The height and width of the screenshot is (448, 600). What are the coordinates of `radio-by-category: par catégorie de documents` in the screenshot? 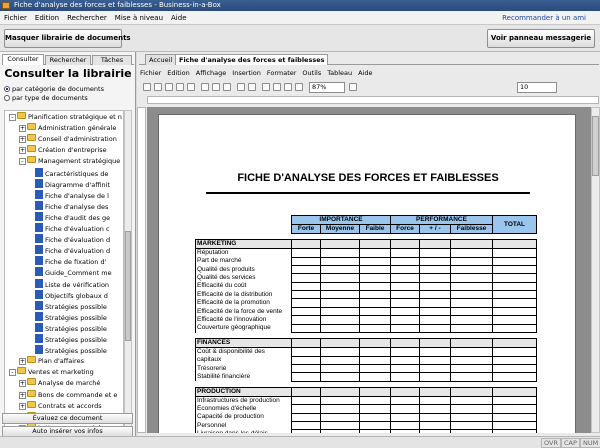 It's located at (54, 89).